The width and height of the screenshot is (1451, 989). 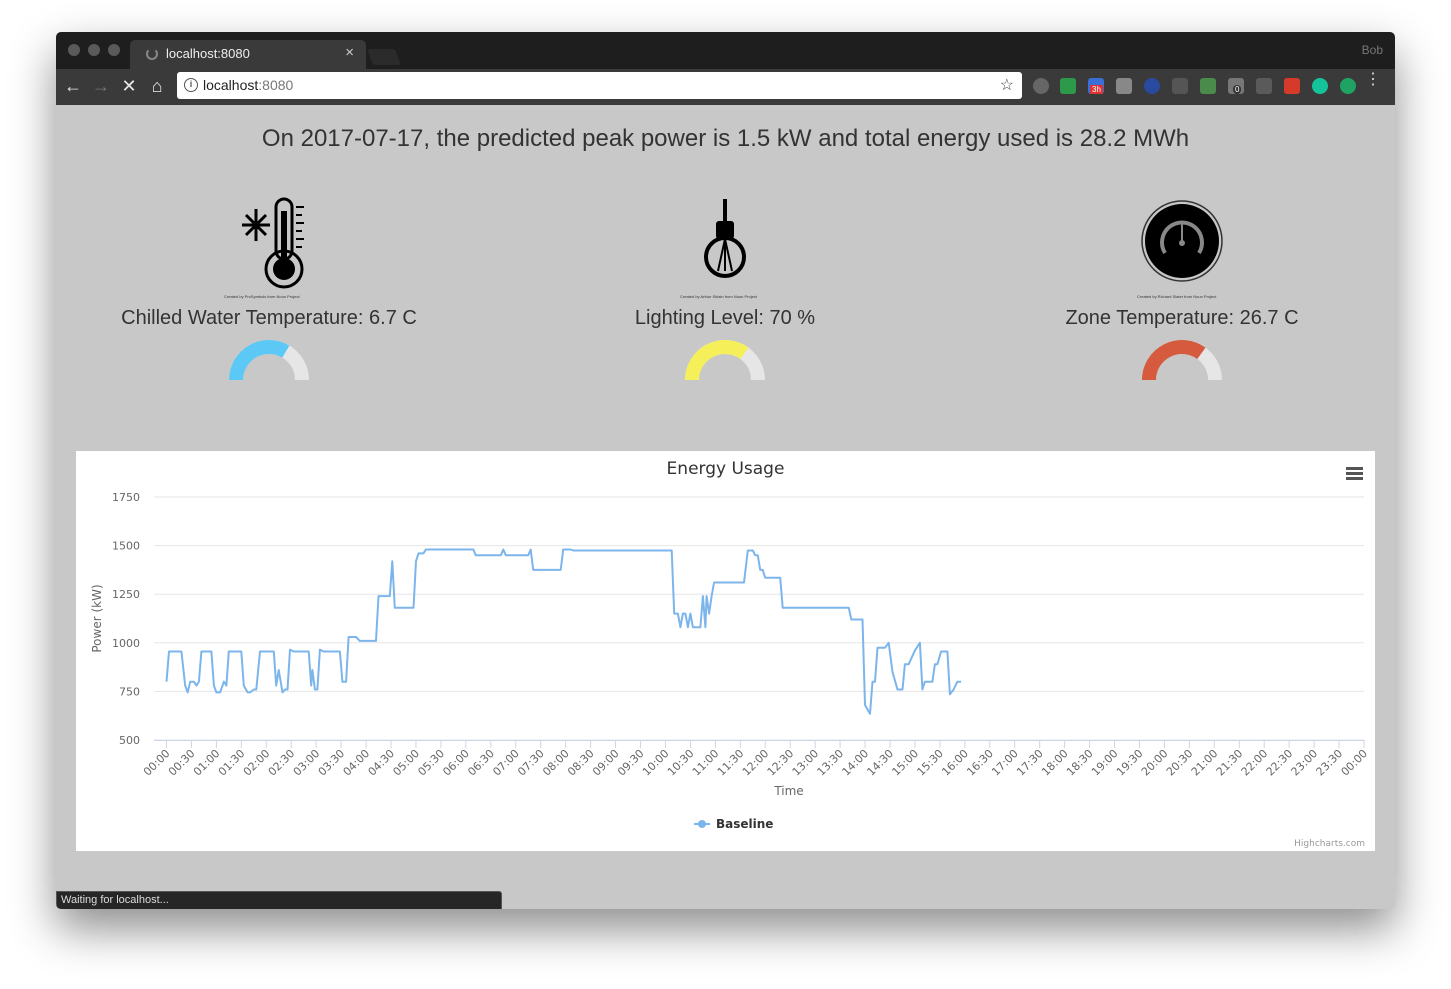 I want to click on recycle-extension-icon, so click(x=1264, y=86).